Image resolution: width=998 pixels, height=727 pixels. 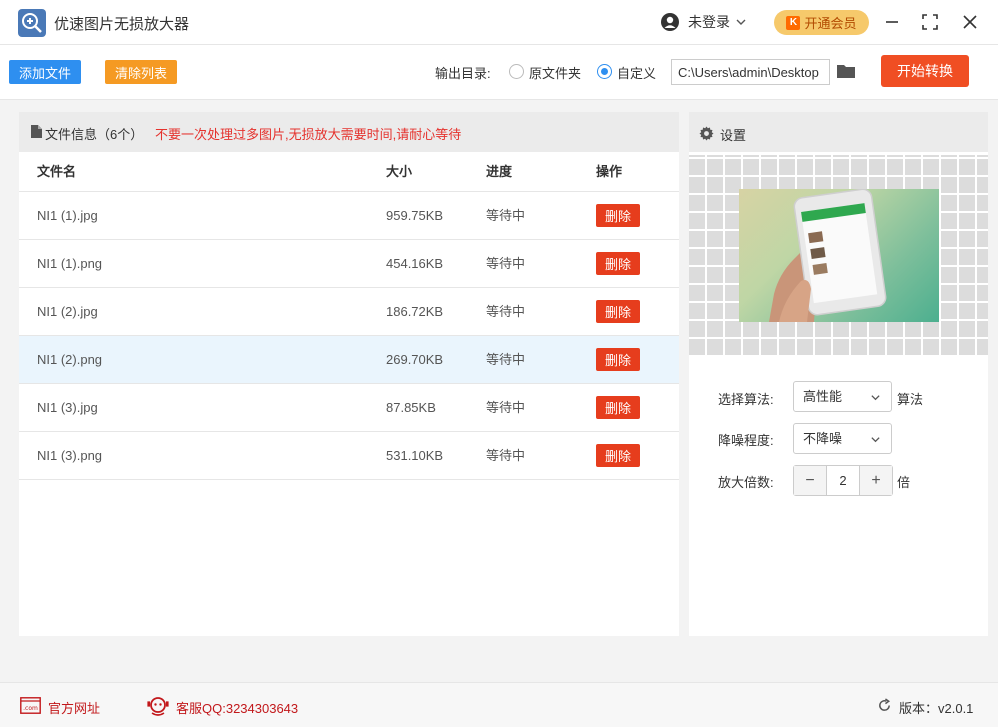 What do you see at coordinates (499, 22) in the screenshot?
I see `title-bar: 优速图片无损放大器 未登录 K 开通会员` at bounding box center [499, 22].